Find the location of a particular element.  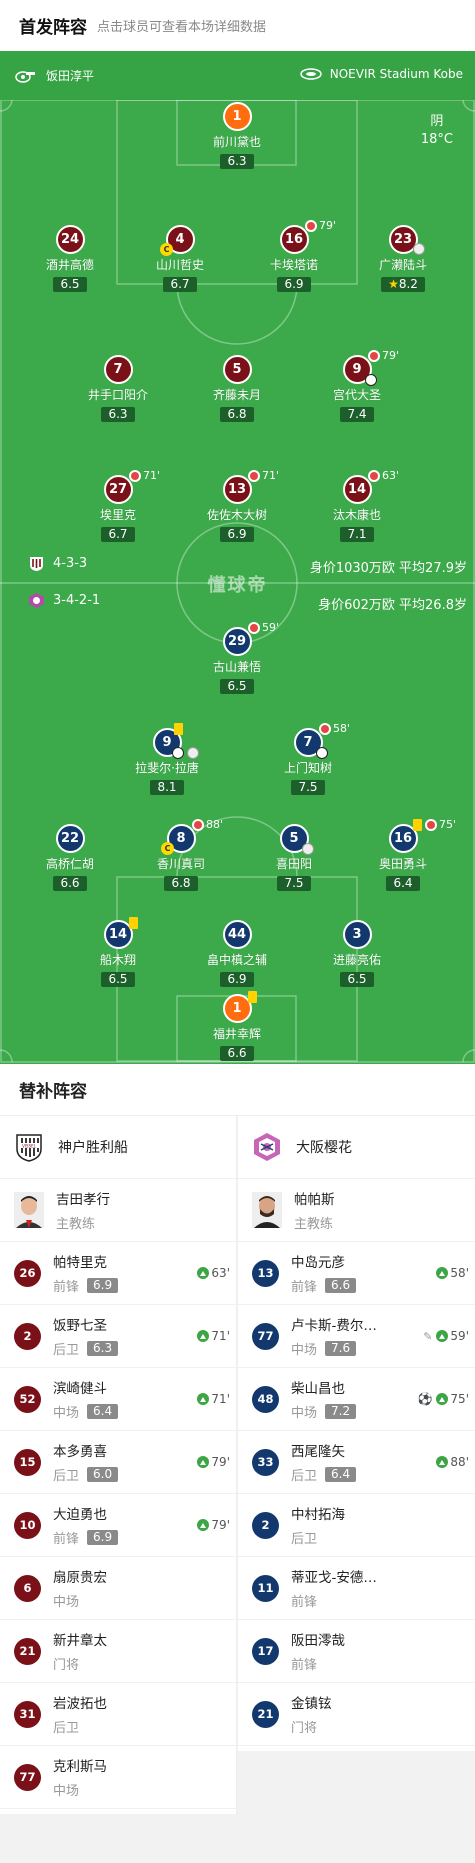

player-h23: 23 广濑陆斗 ★8.2 is located at coordinates (403, 258).